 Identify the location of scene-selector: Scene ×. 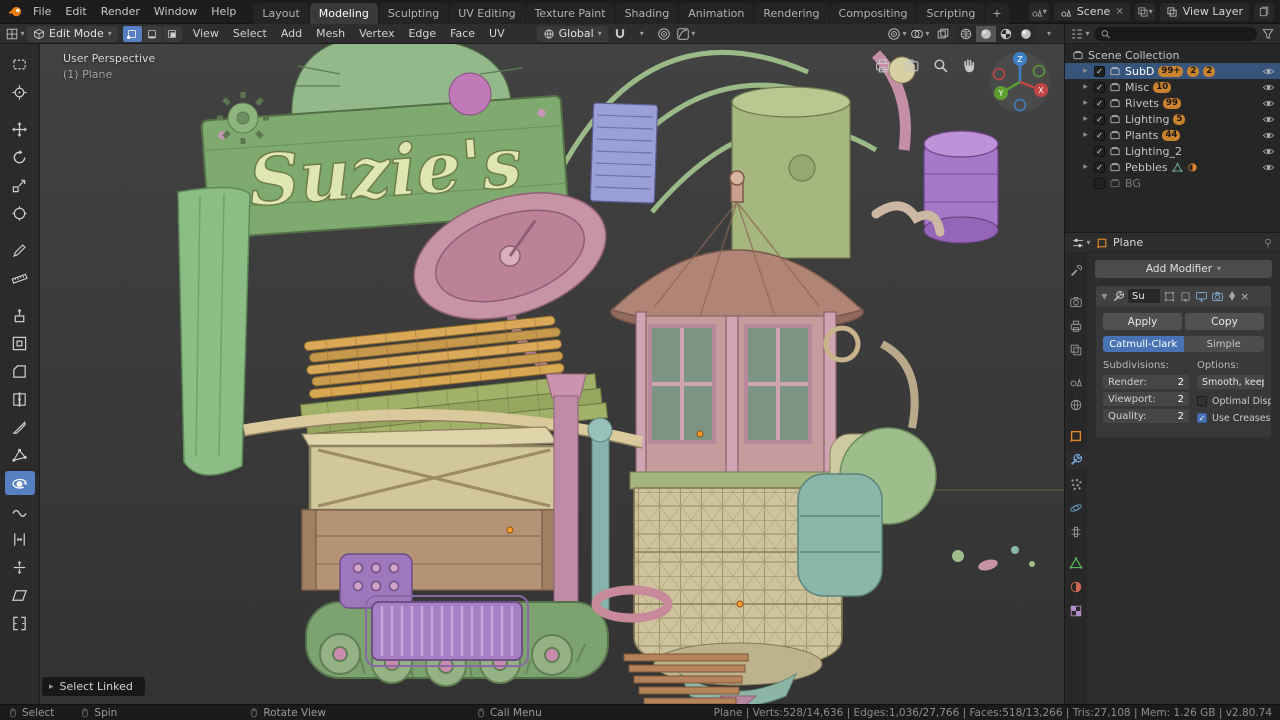
(1091, 11).